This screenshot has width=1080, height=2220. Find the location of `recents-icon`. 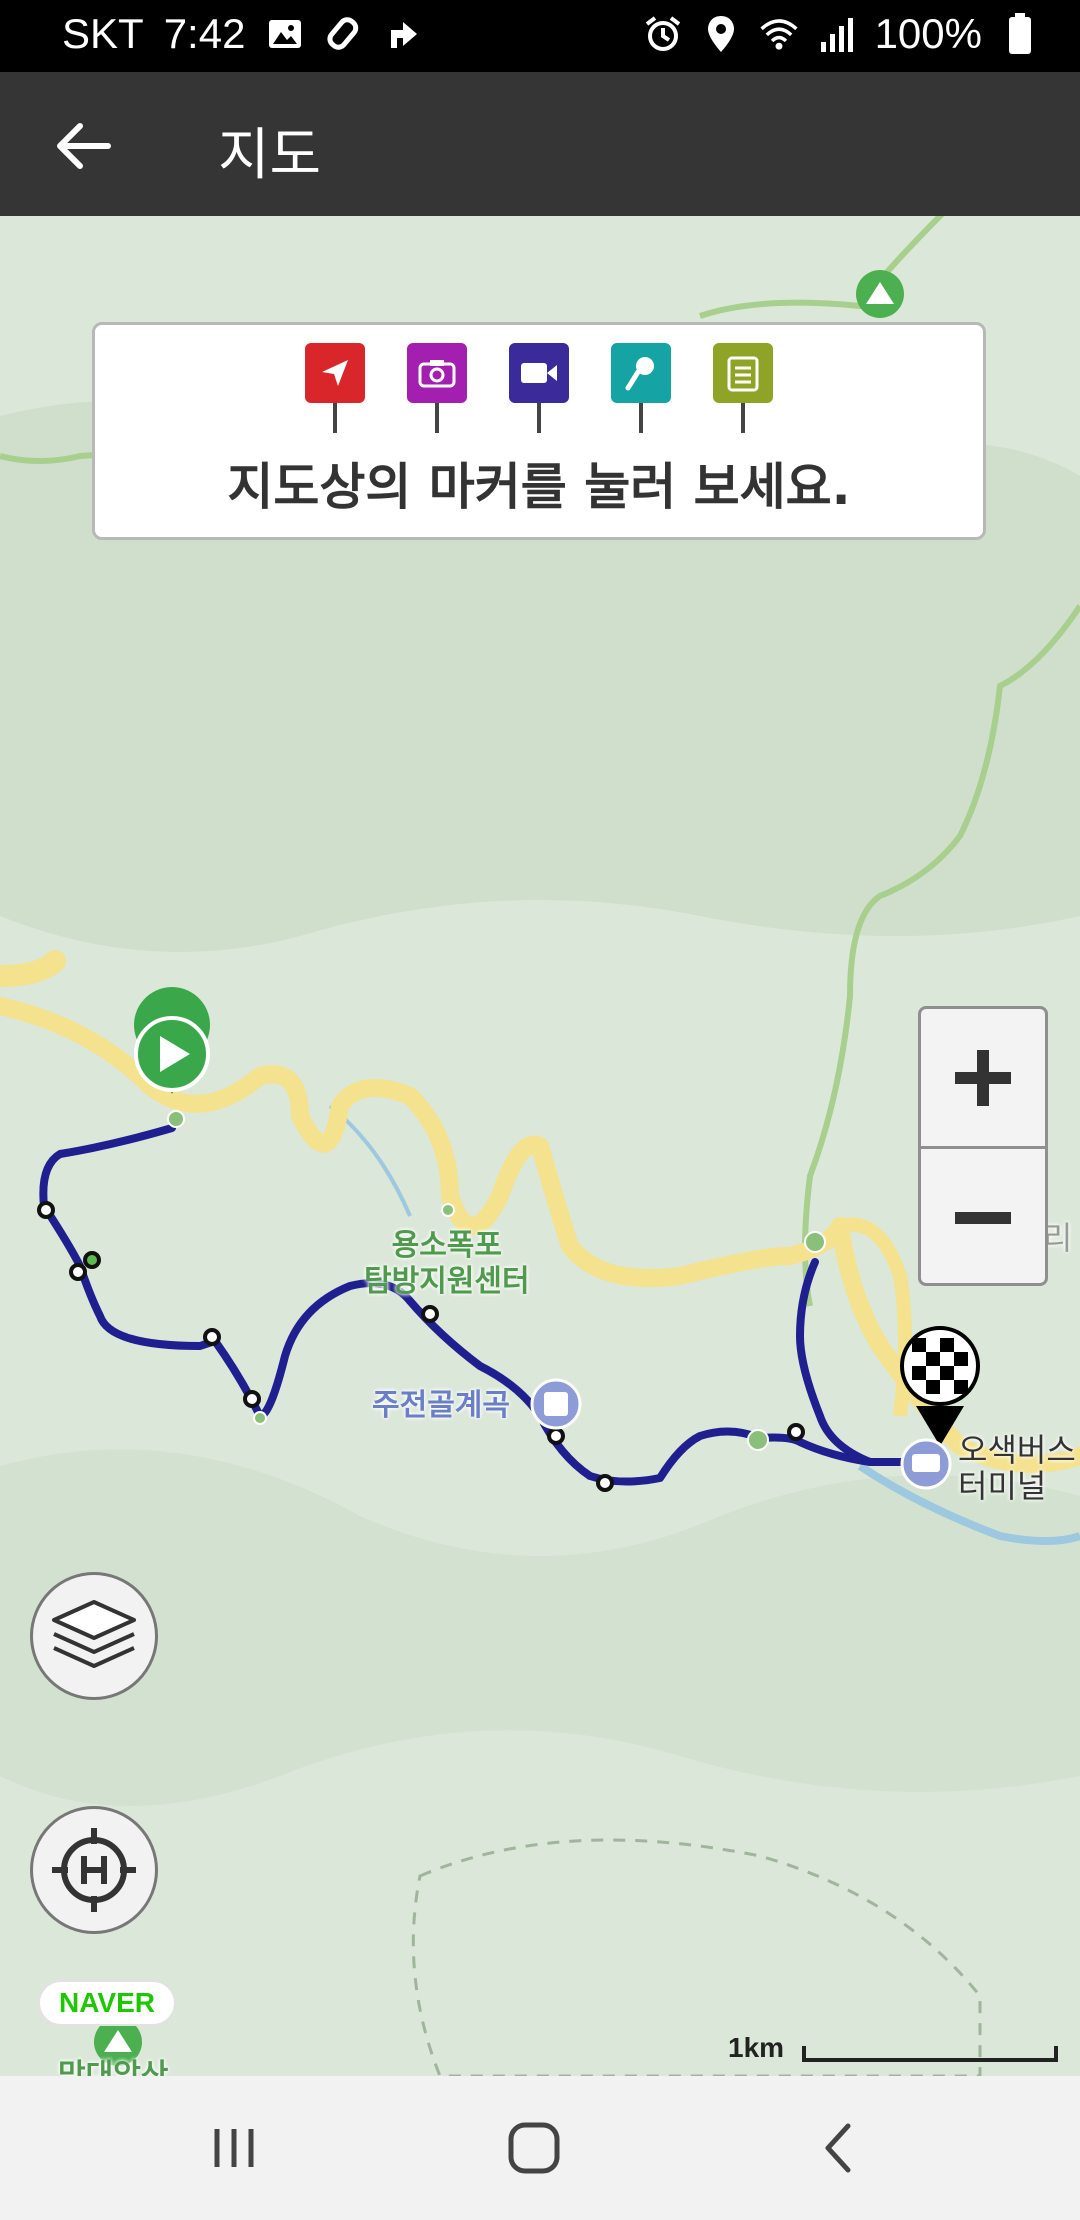

recents-icon is located at coordinates (234, 2148).